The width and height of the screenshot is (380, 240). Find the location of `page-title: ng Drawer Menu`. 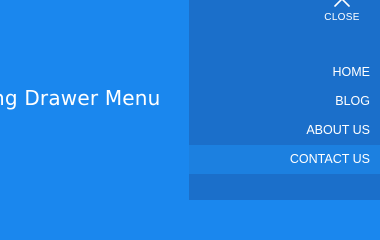

page-title: ng Drawer Menu is located at coordinates (80, 98).